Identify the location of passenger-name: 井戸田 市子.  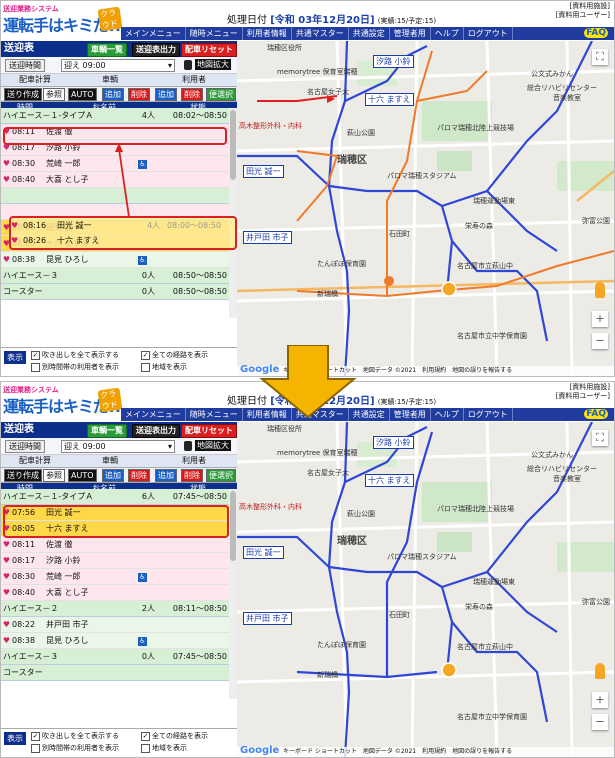
(92, 624).